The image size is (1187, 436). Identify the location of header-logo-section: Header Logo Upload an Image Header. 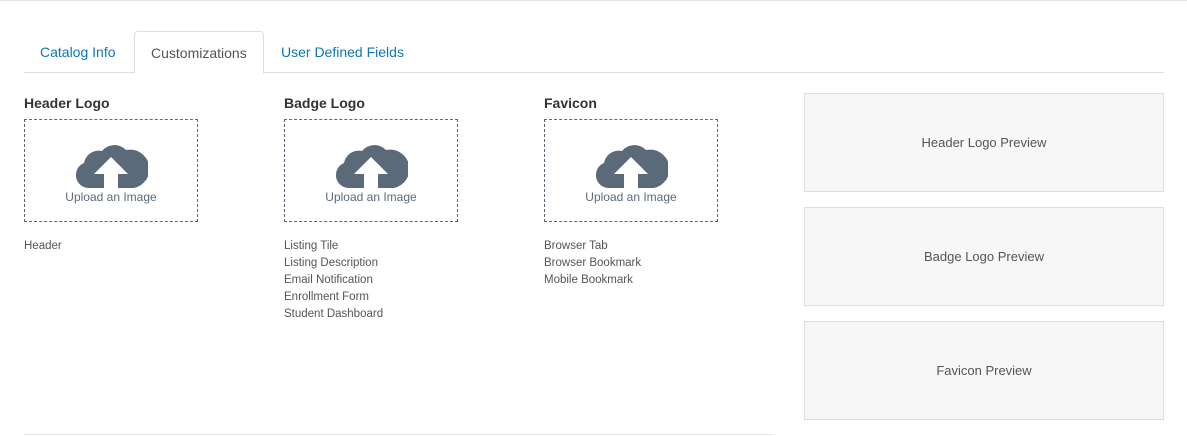
(111, 175).